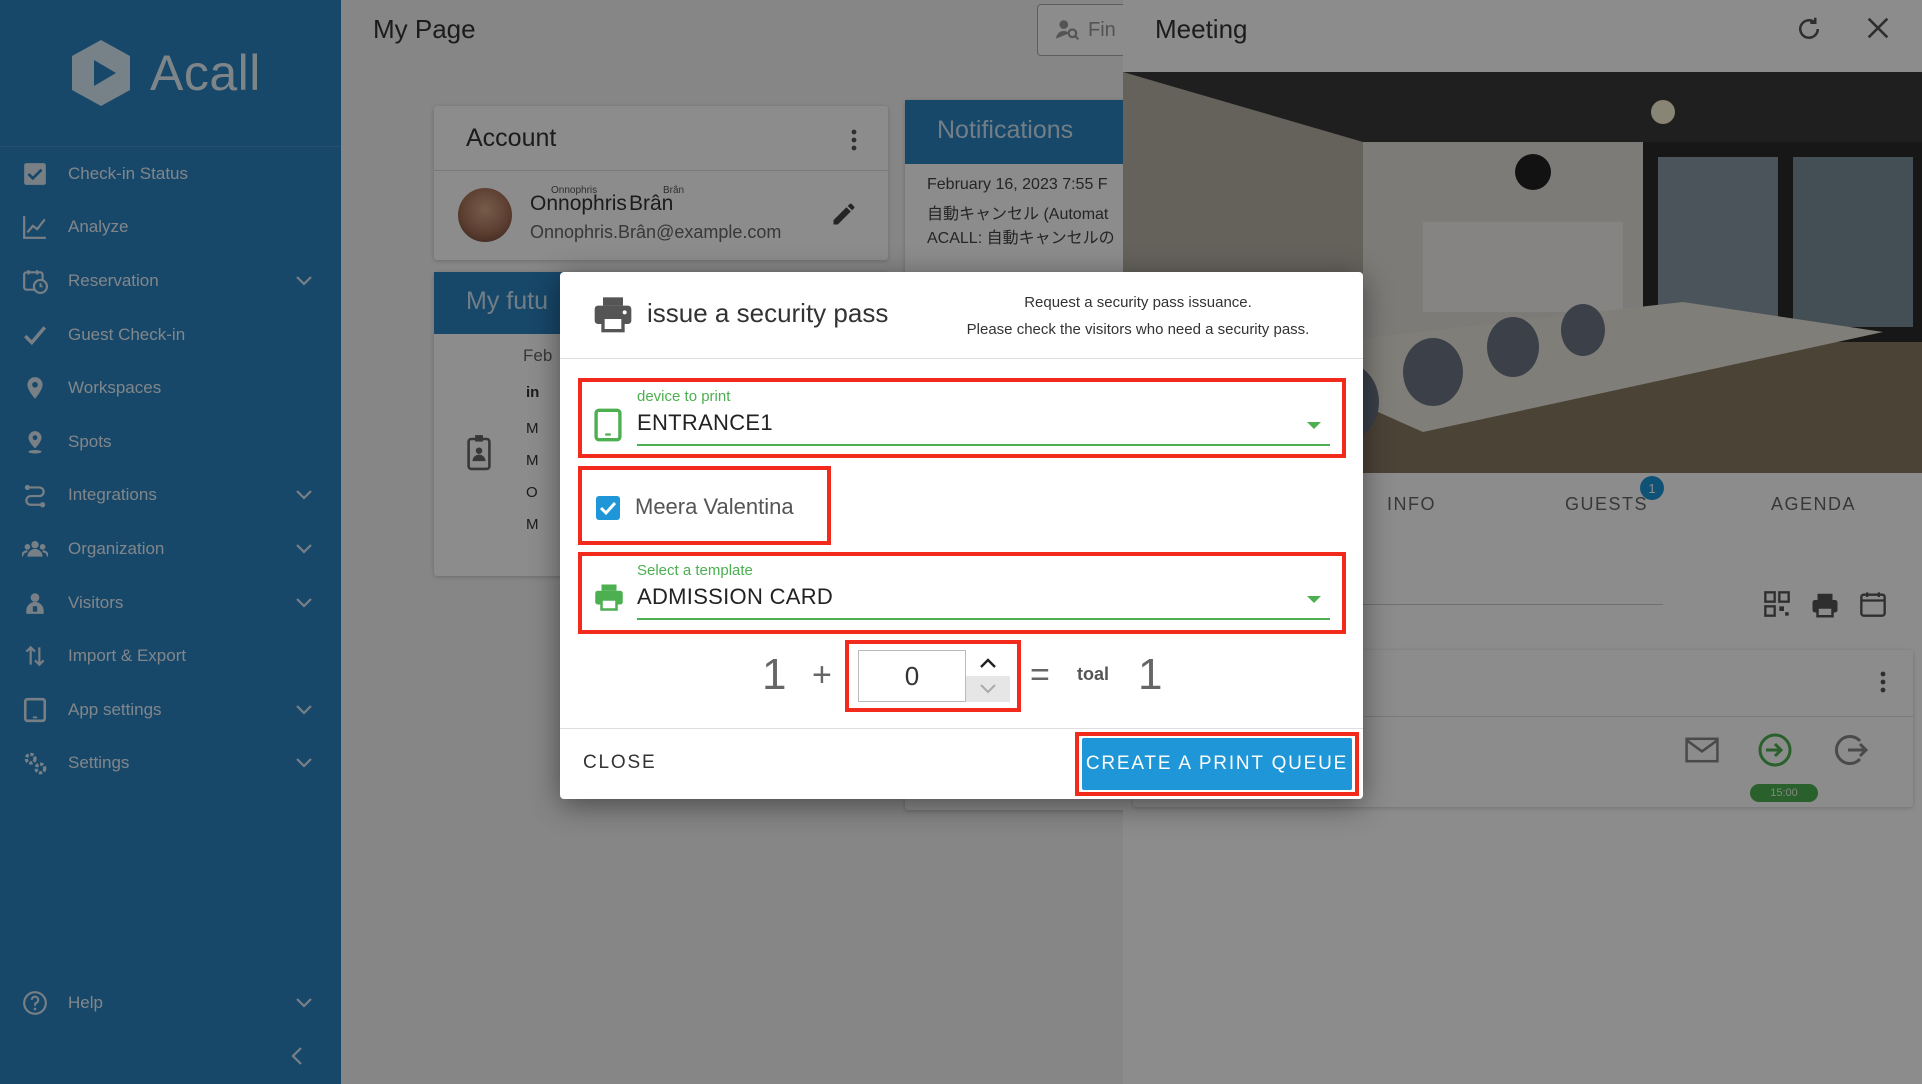 The height and width of the screenshot is (1084, 1922). I want to click on dialog-title: issue a security pass, so click(768, 313).